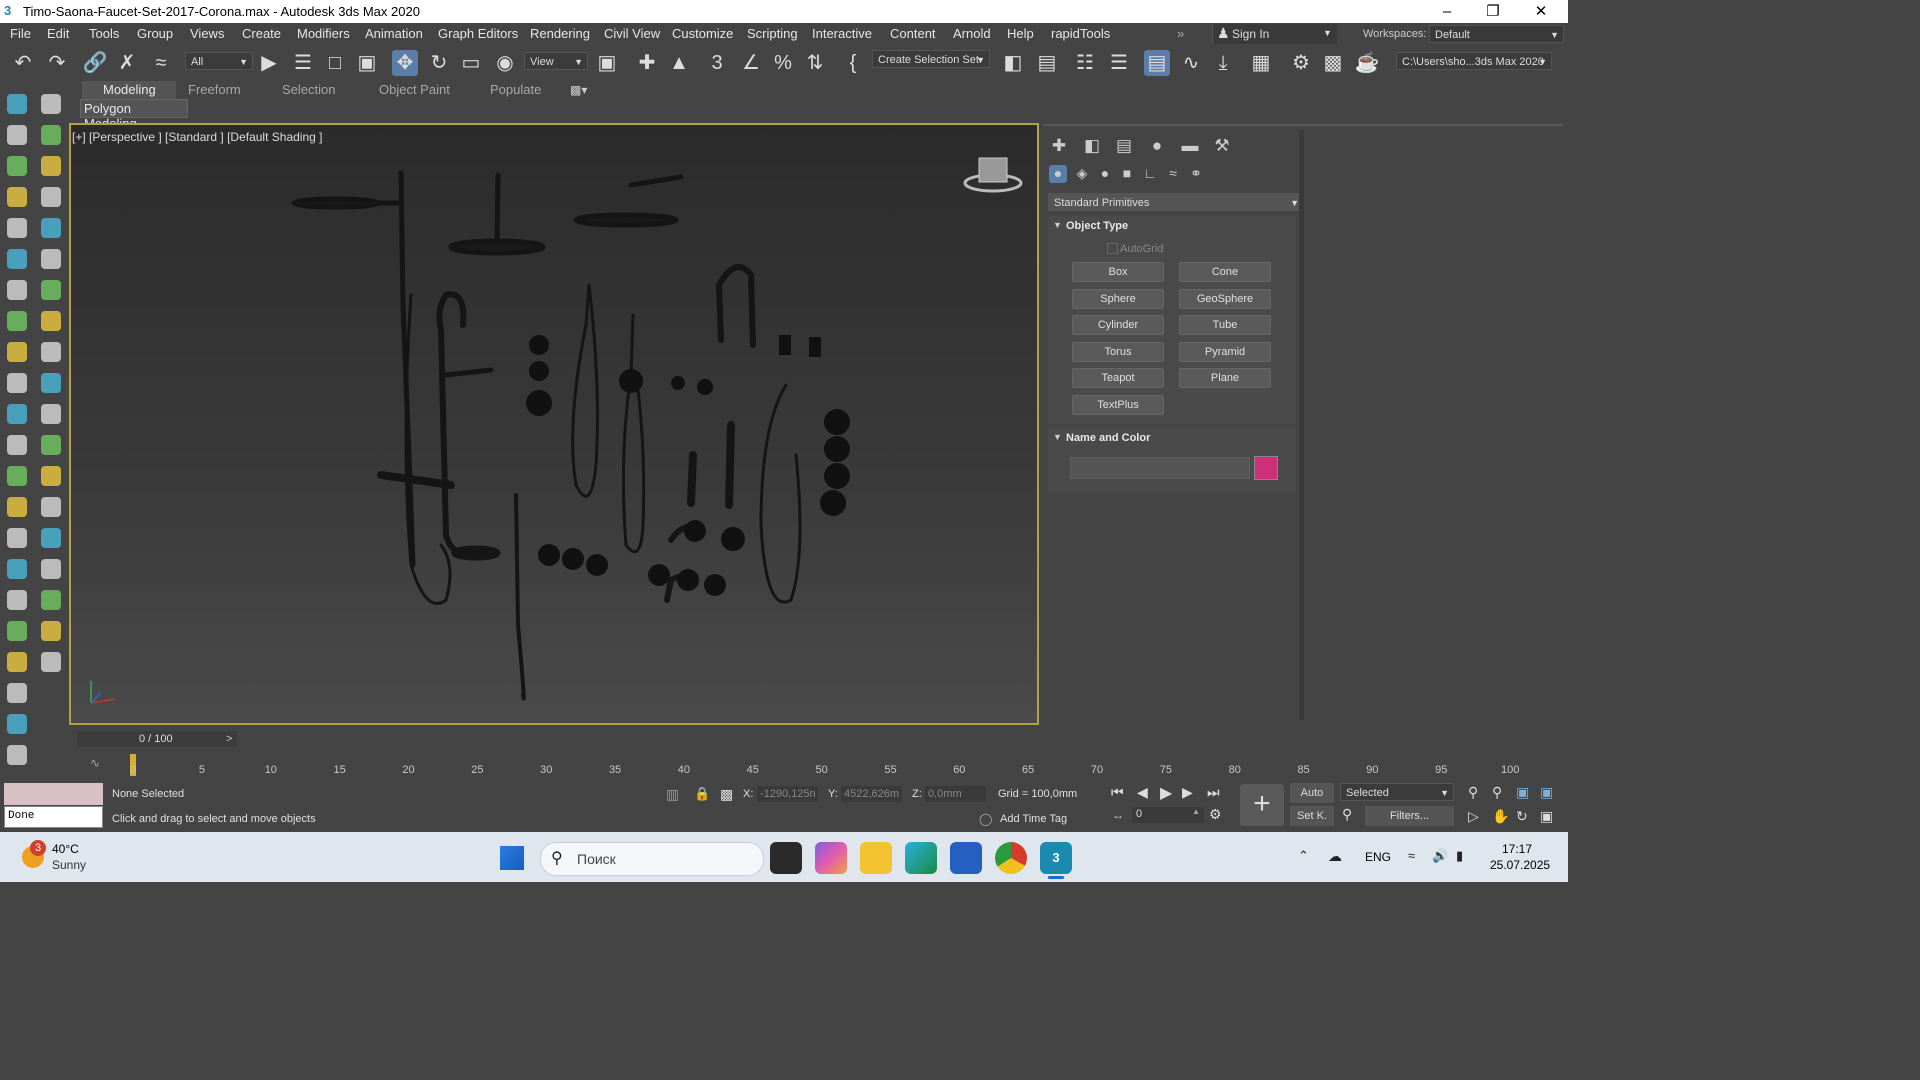 The height and width of the screenshot is (1080, 1920). I want to click on set-key-big-icon: +, so click(1262, 805).